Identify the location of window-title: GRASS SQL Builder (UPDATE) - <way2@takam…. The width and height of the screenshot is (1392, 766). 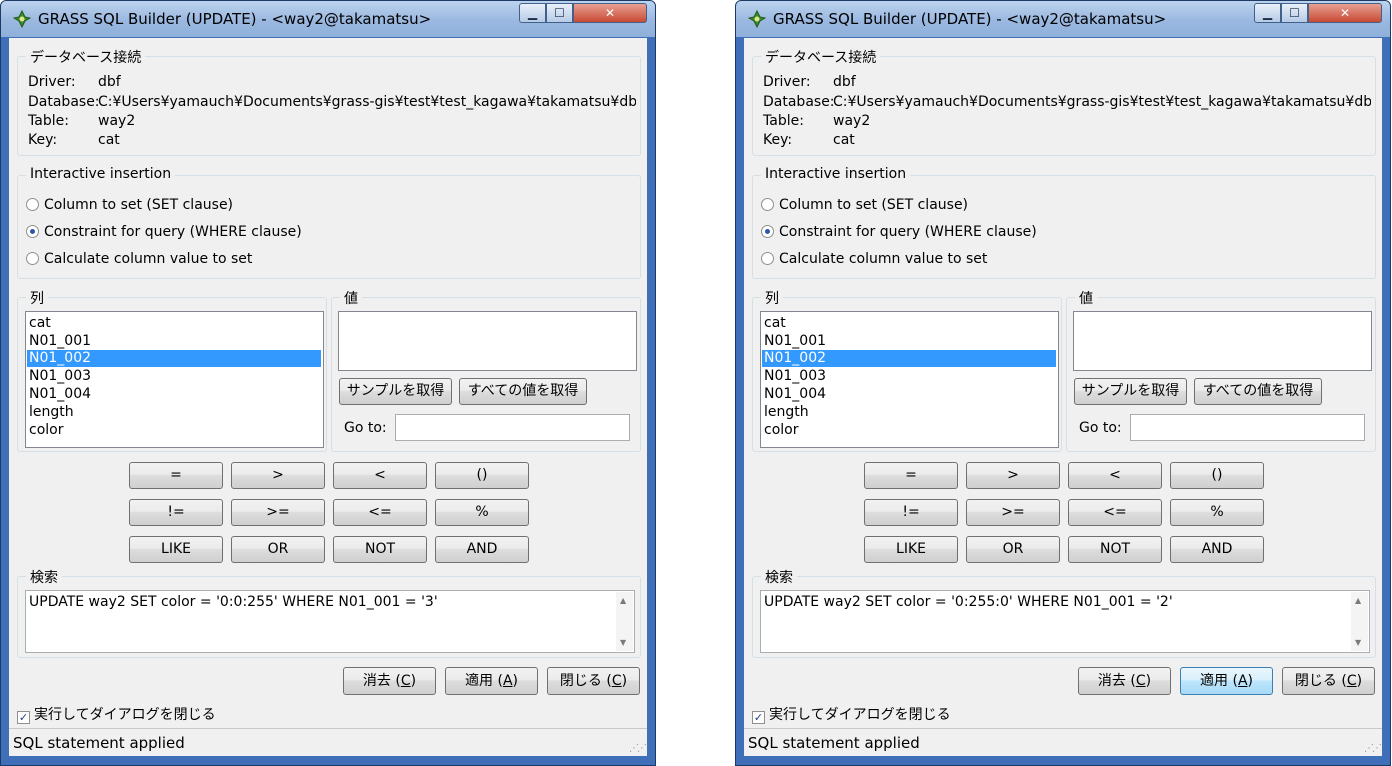
(970, 19).